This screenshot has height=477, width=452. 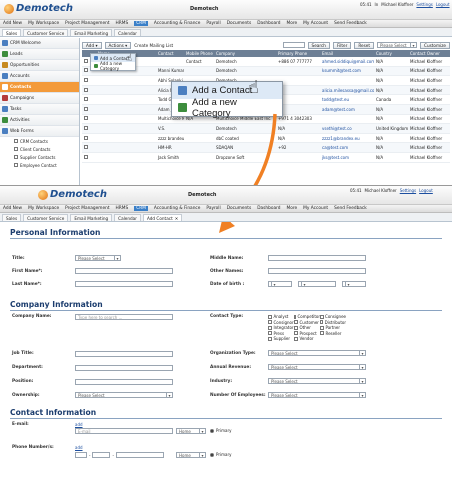 I want to click on menu-my-account: My Account, so click(x=315, y=23).